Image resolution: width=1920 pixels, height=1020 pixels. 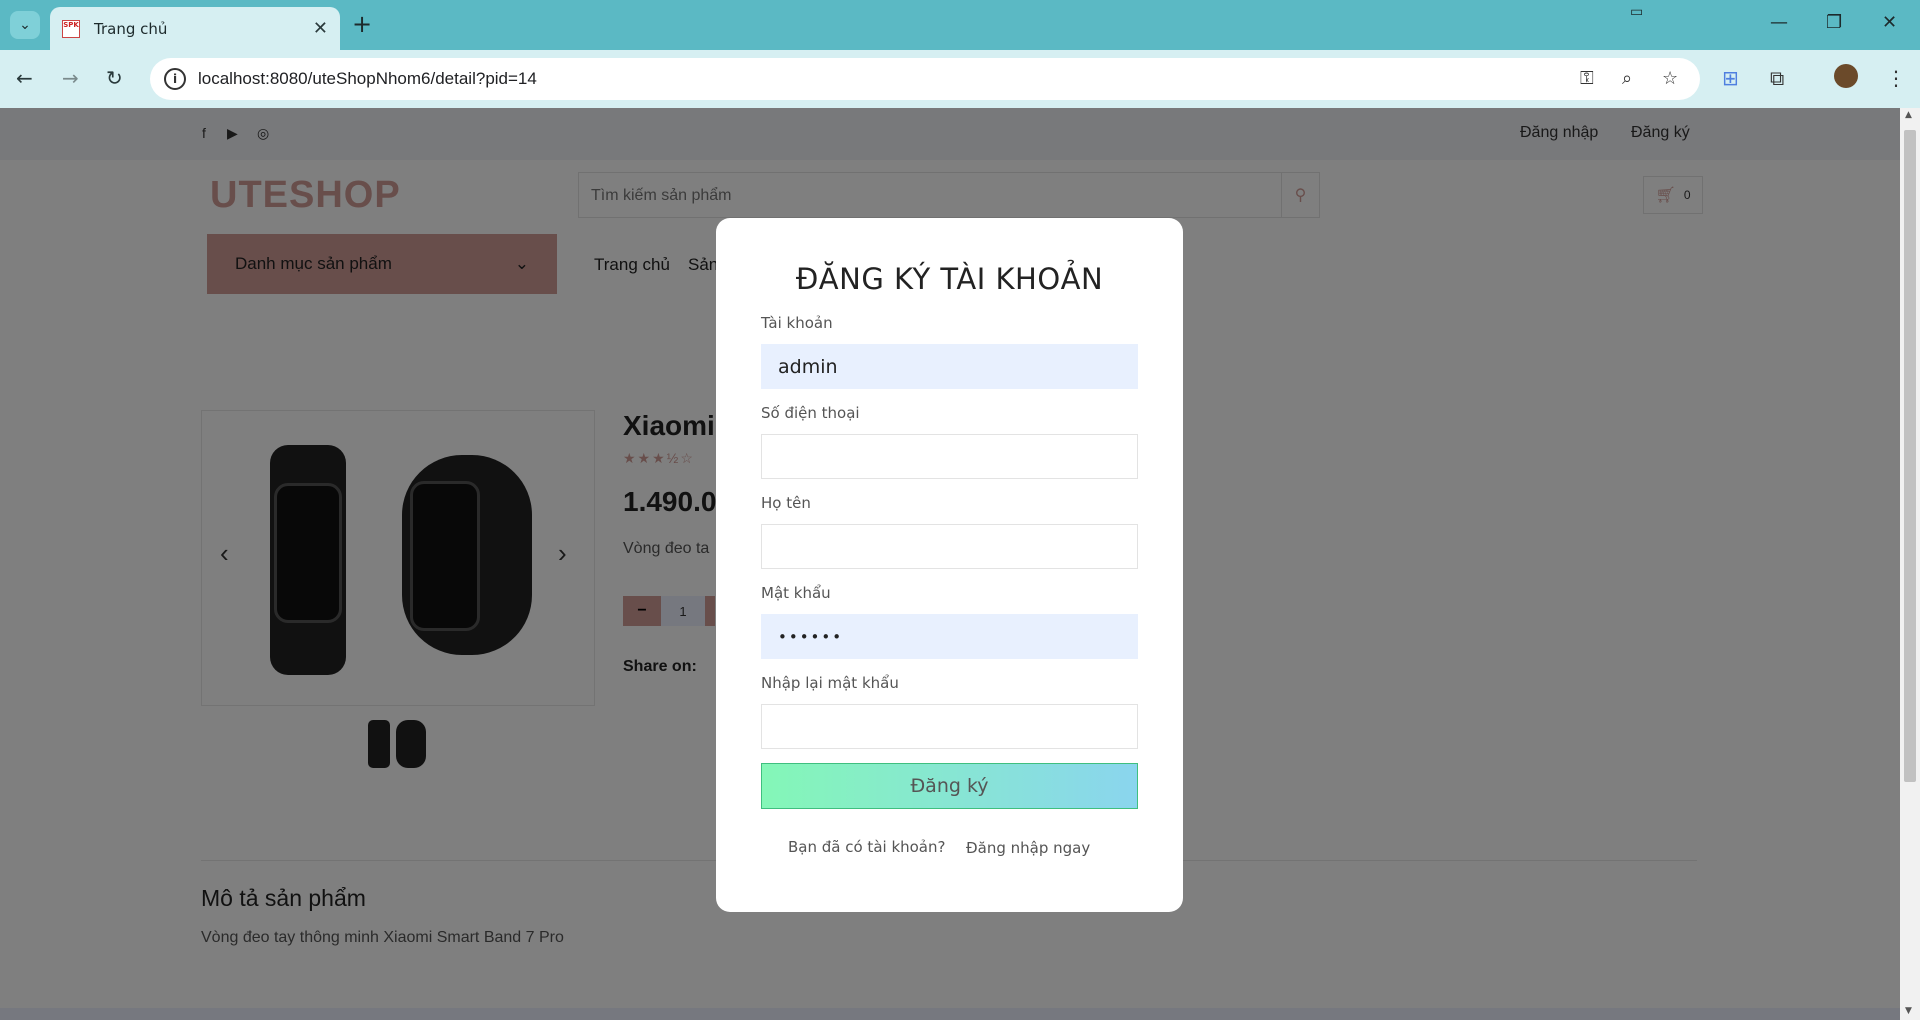 I want to click on forward-icon: →, so click(x=70, y=78).